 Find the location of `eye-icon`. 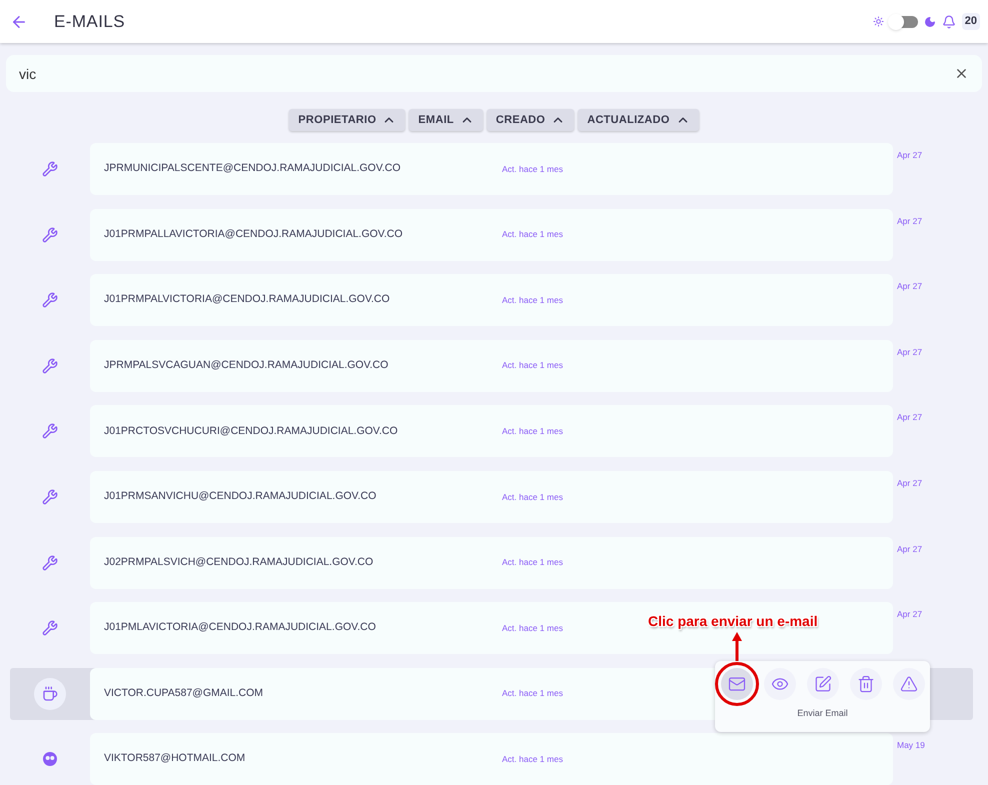

eye-icon is located at coordinates (779, 684).